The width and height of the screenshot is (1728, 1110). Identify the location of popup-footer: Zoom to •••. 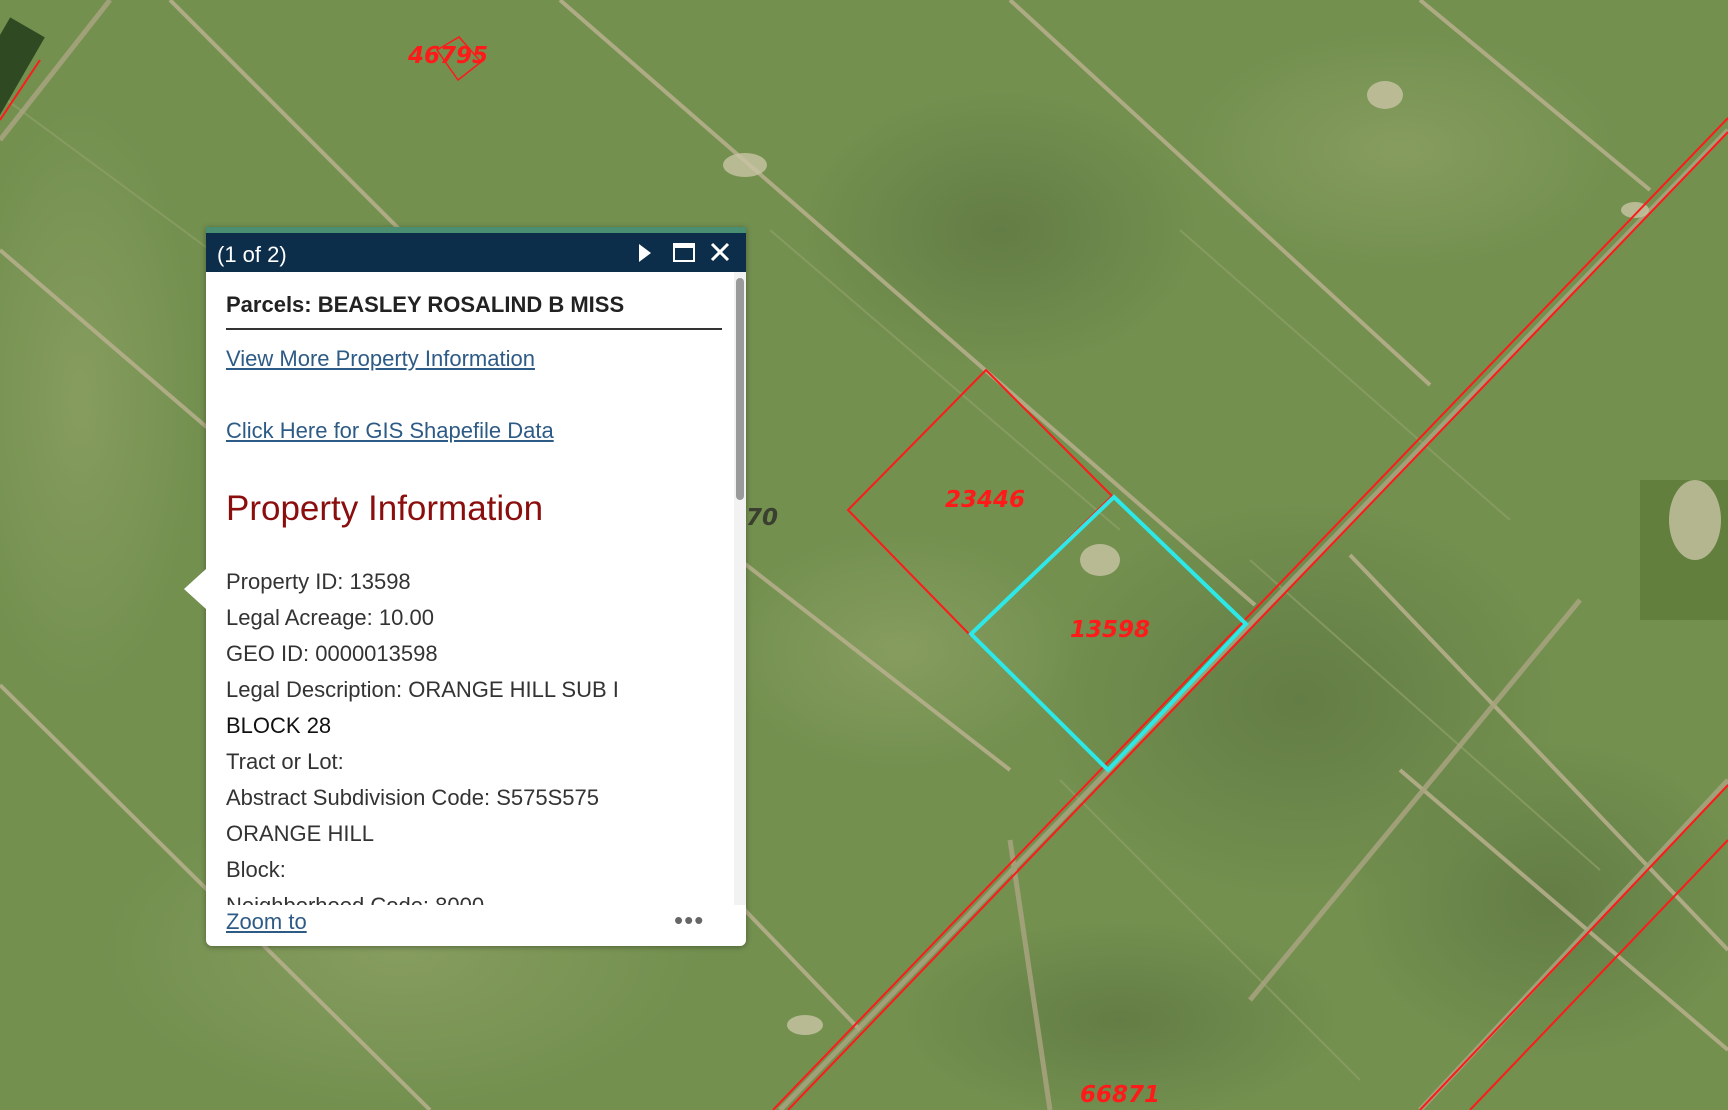
(476, 925).